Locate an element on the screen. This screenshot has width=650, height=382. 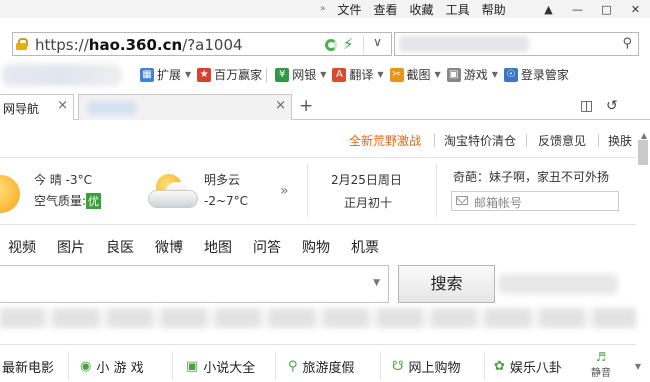
redacted-hot-words is located at coordinates (318, 318).